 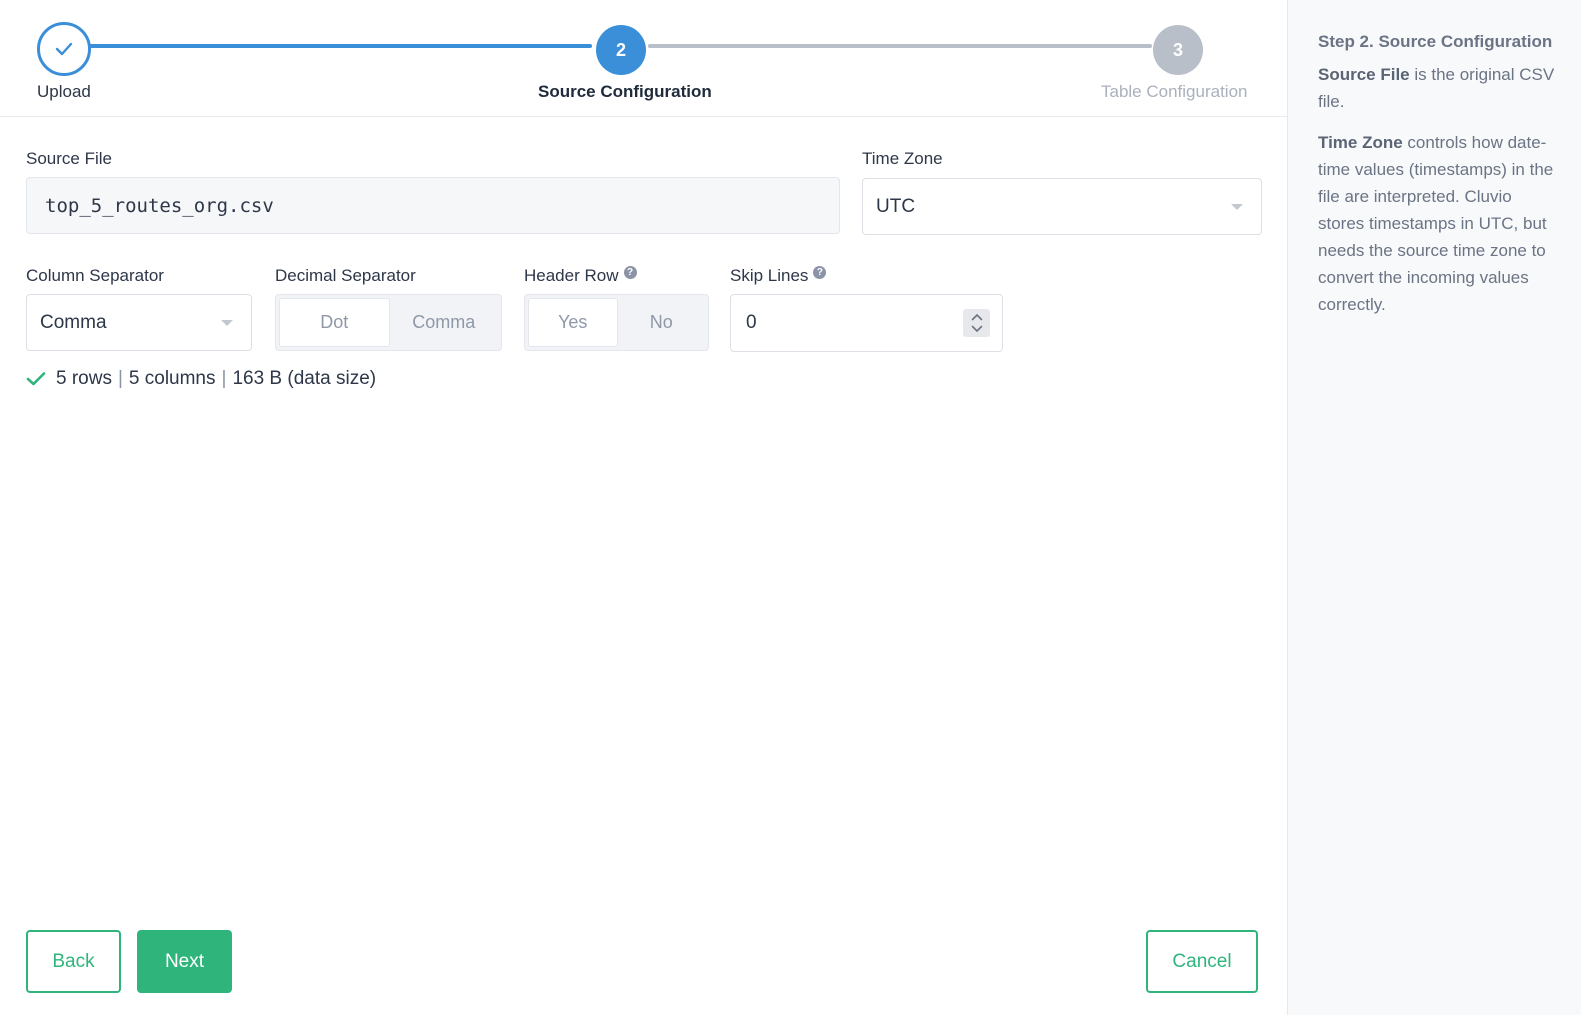 What do you see at coordinates (751, 322) in the screenshot?
I see `skip-lines-value: 0` at bounding box center [751, 322].